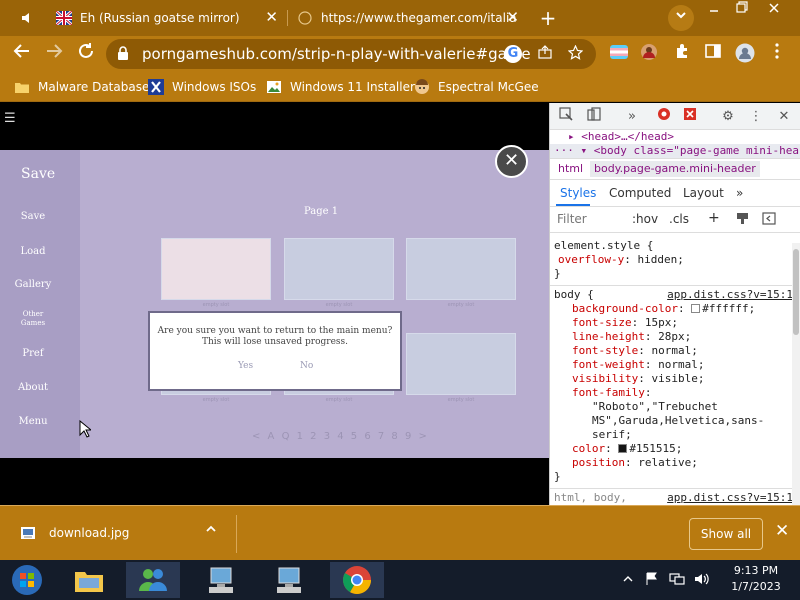  I want to click on kebab-menu-icon, so click(777, 54).